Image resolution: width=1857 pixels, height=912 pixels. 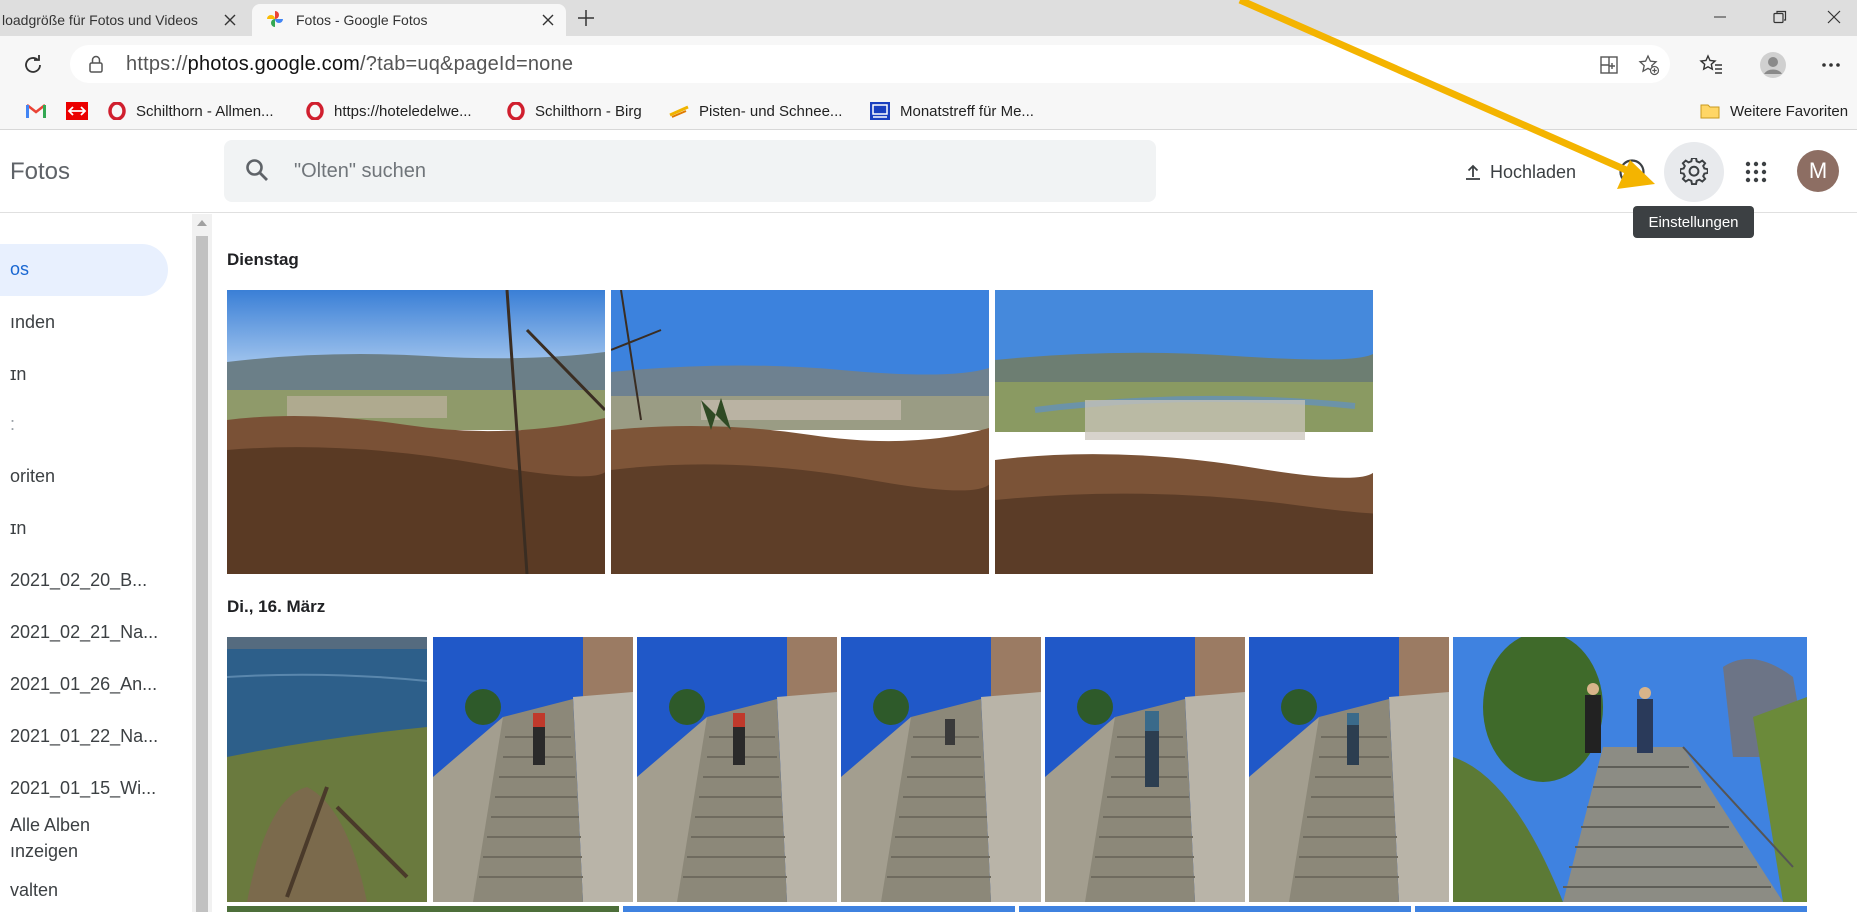 I want to click on apps-grid-icon, so click(x=1756, y=172).